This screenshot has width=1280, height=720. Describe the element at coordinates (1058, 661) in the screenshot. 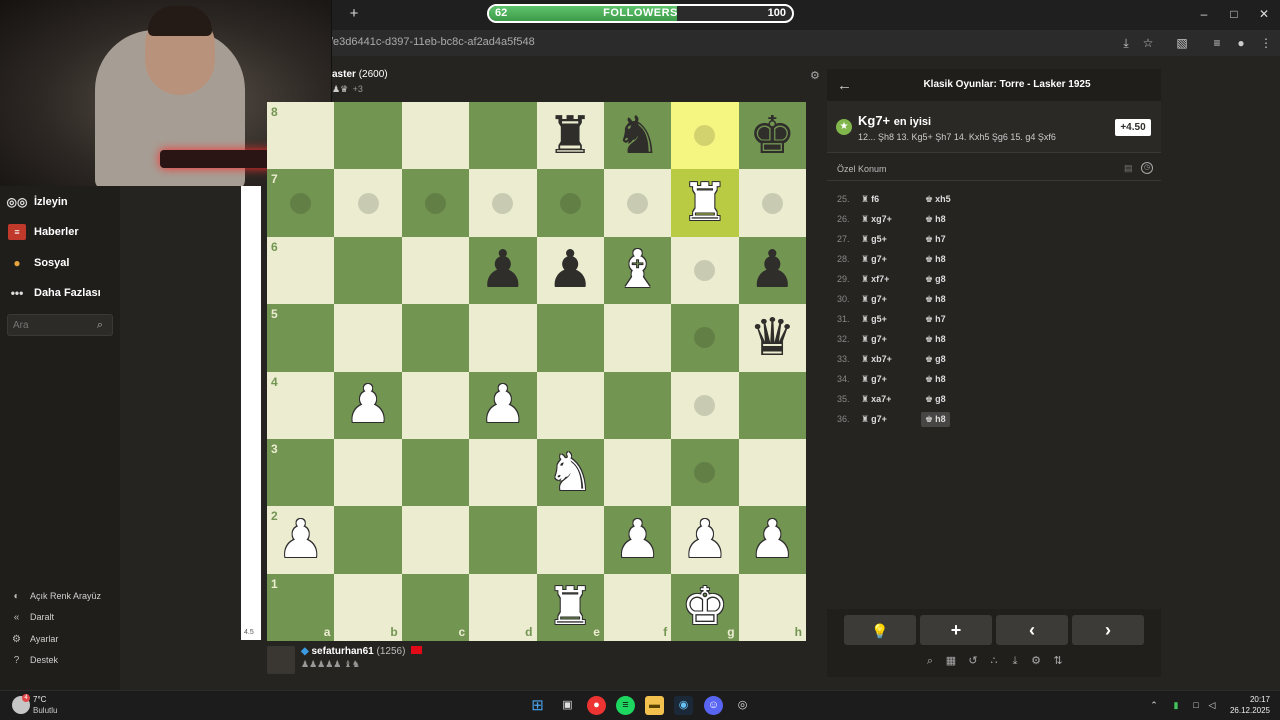

I see `flip-board-icon: ⇅` at that location.